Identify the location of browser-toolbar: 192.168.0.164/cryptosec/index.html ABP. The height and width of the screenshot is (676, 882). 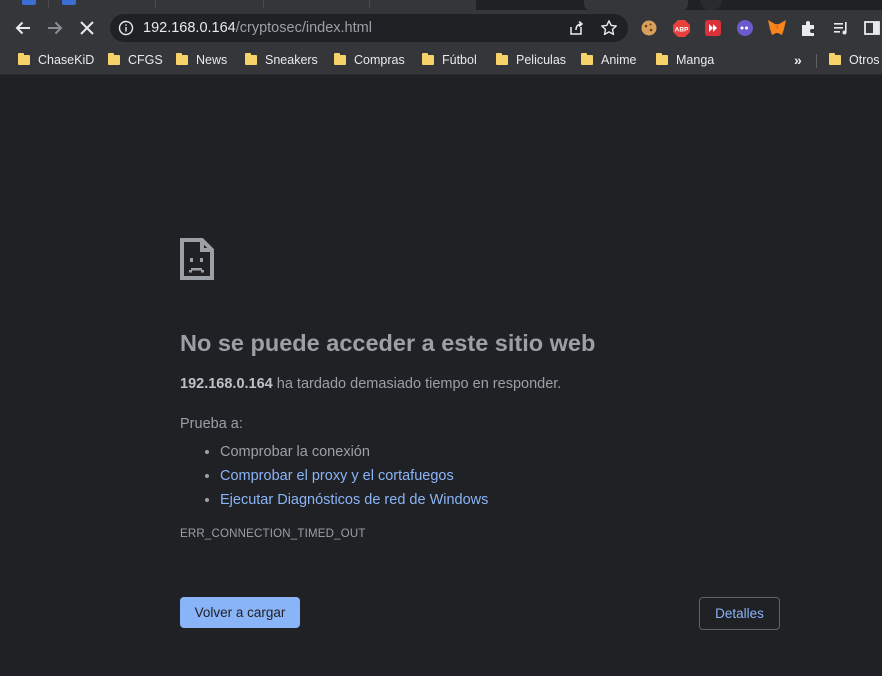
(441, 28).